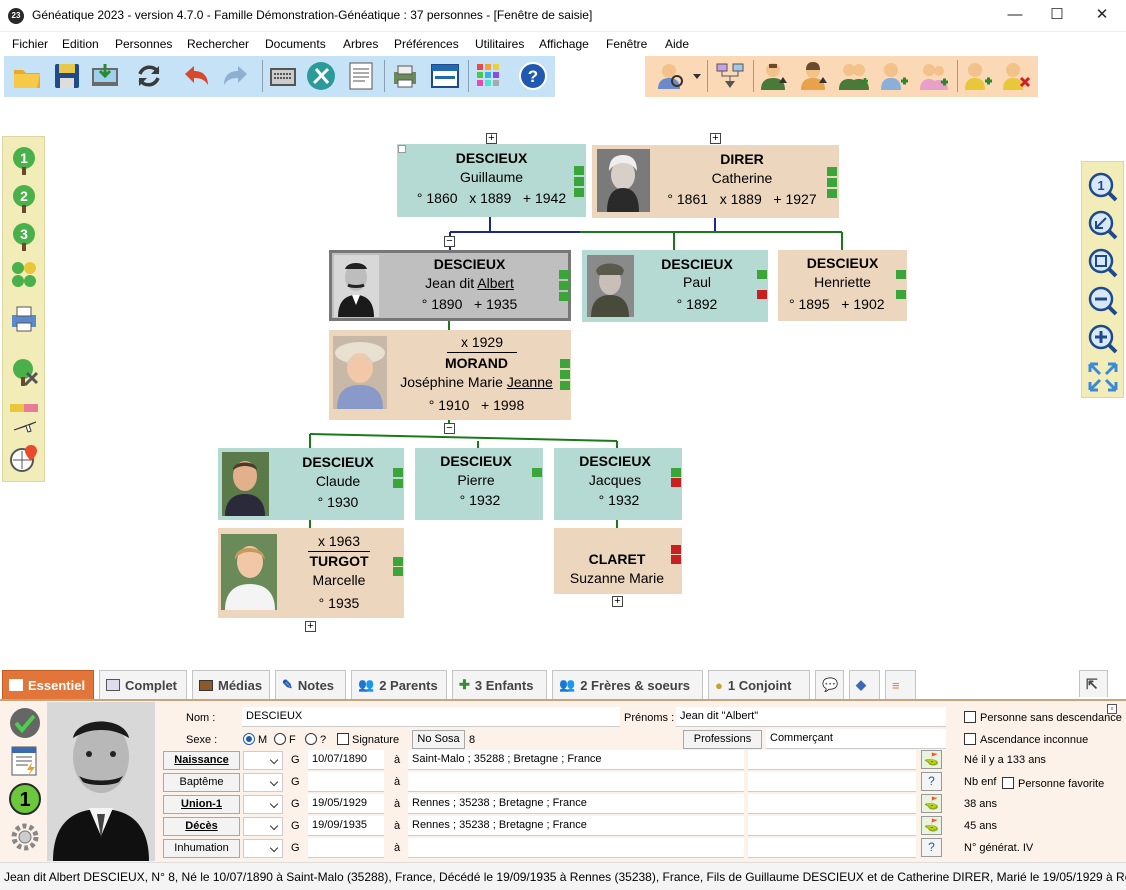 The height and width of the screenshot is (890, 1126). I want to click on prenoms-field: Jean dit "Albert", so click(811, 717).